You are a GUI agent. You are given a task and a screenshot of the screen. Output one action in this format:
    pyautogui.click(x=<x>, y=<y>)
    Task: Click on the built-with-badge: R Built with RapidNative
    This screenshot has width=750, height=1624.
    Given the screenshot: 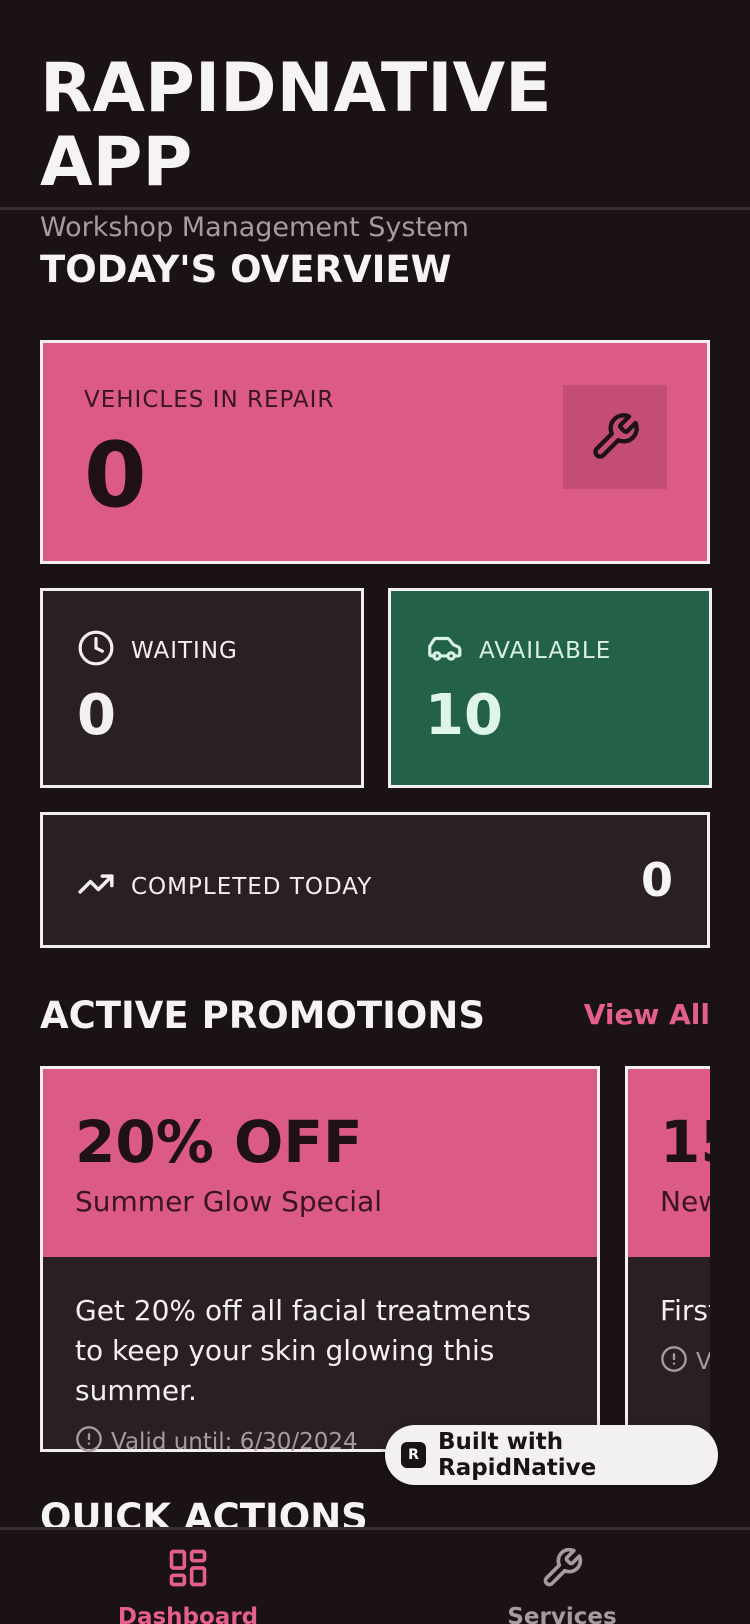 What is the action you would take?
    pyautogui.click(x=551, y=1455)
    